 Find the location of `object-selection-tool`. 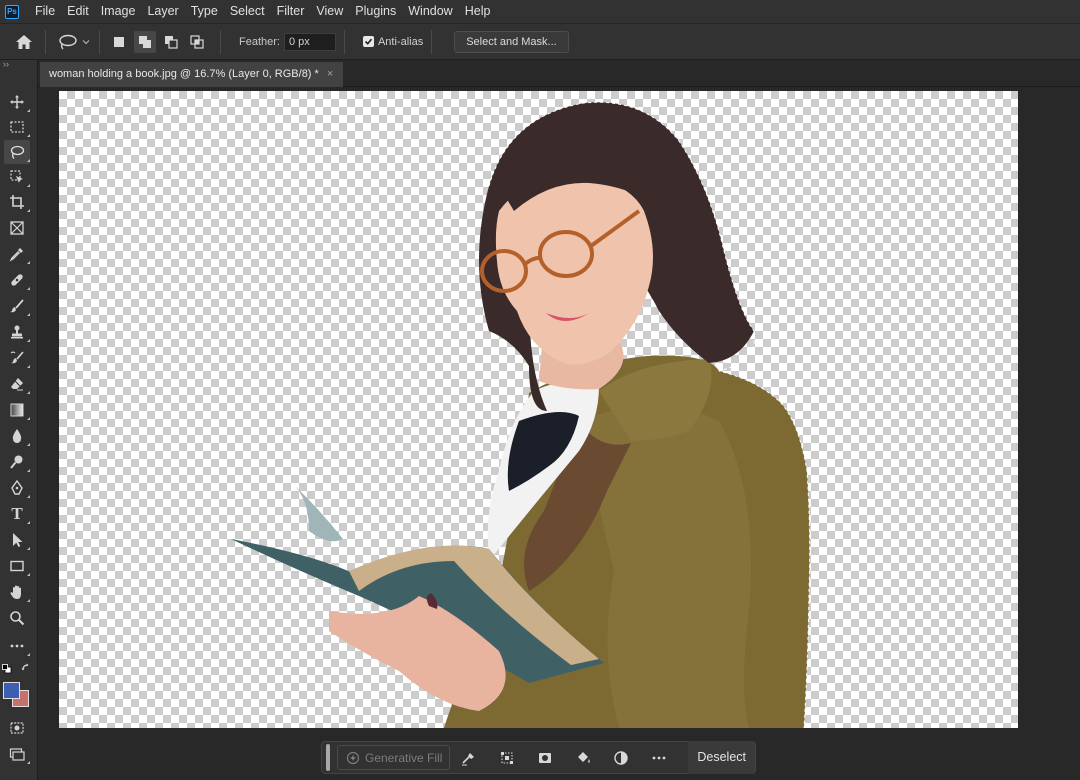

object-selection-tool is located at coordinates (17, 177).